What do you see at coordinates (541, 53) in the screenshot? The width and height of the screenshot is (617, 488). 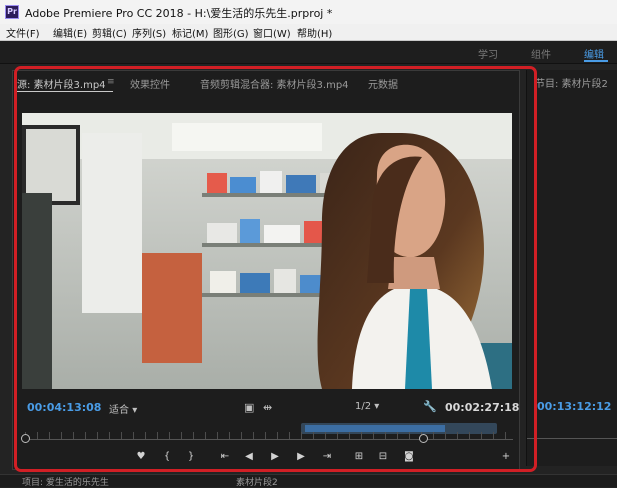 I see `workspace-tab-assembly: 组件` at bounding box center [541, 53].